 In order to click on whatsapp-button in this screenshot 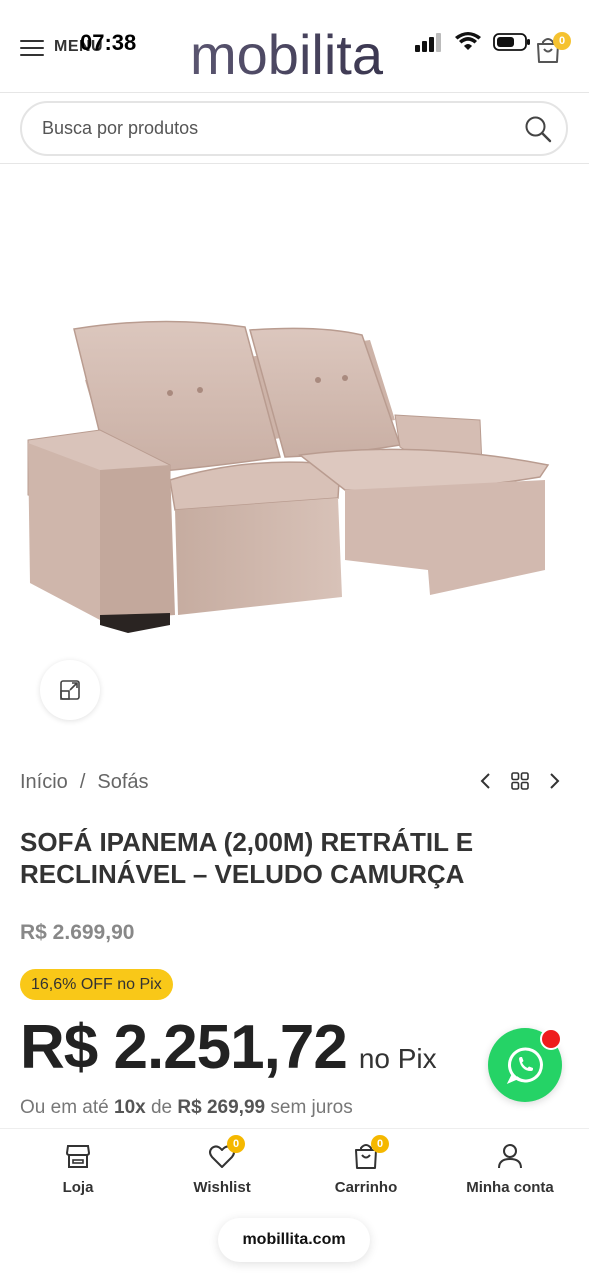, I will do `click(525, 1065)`.